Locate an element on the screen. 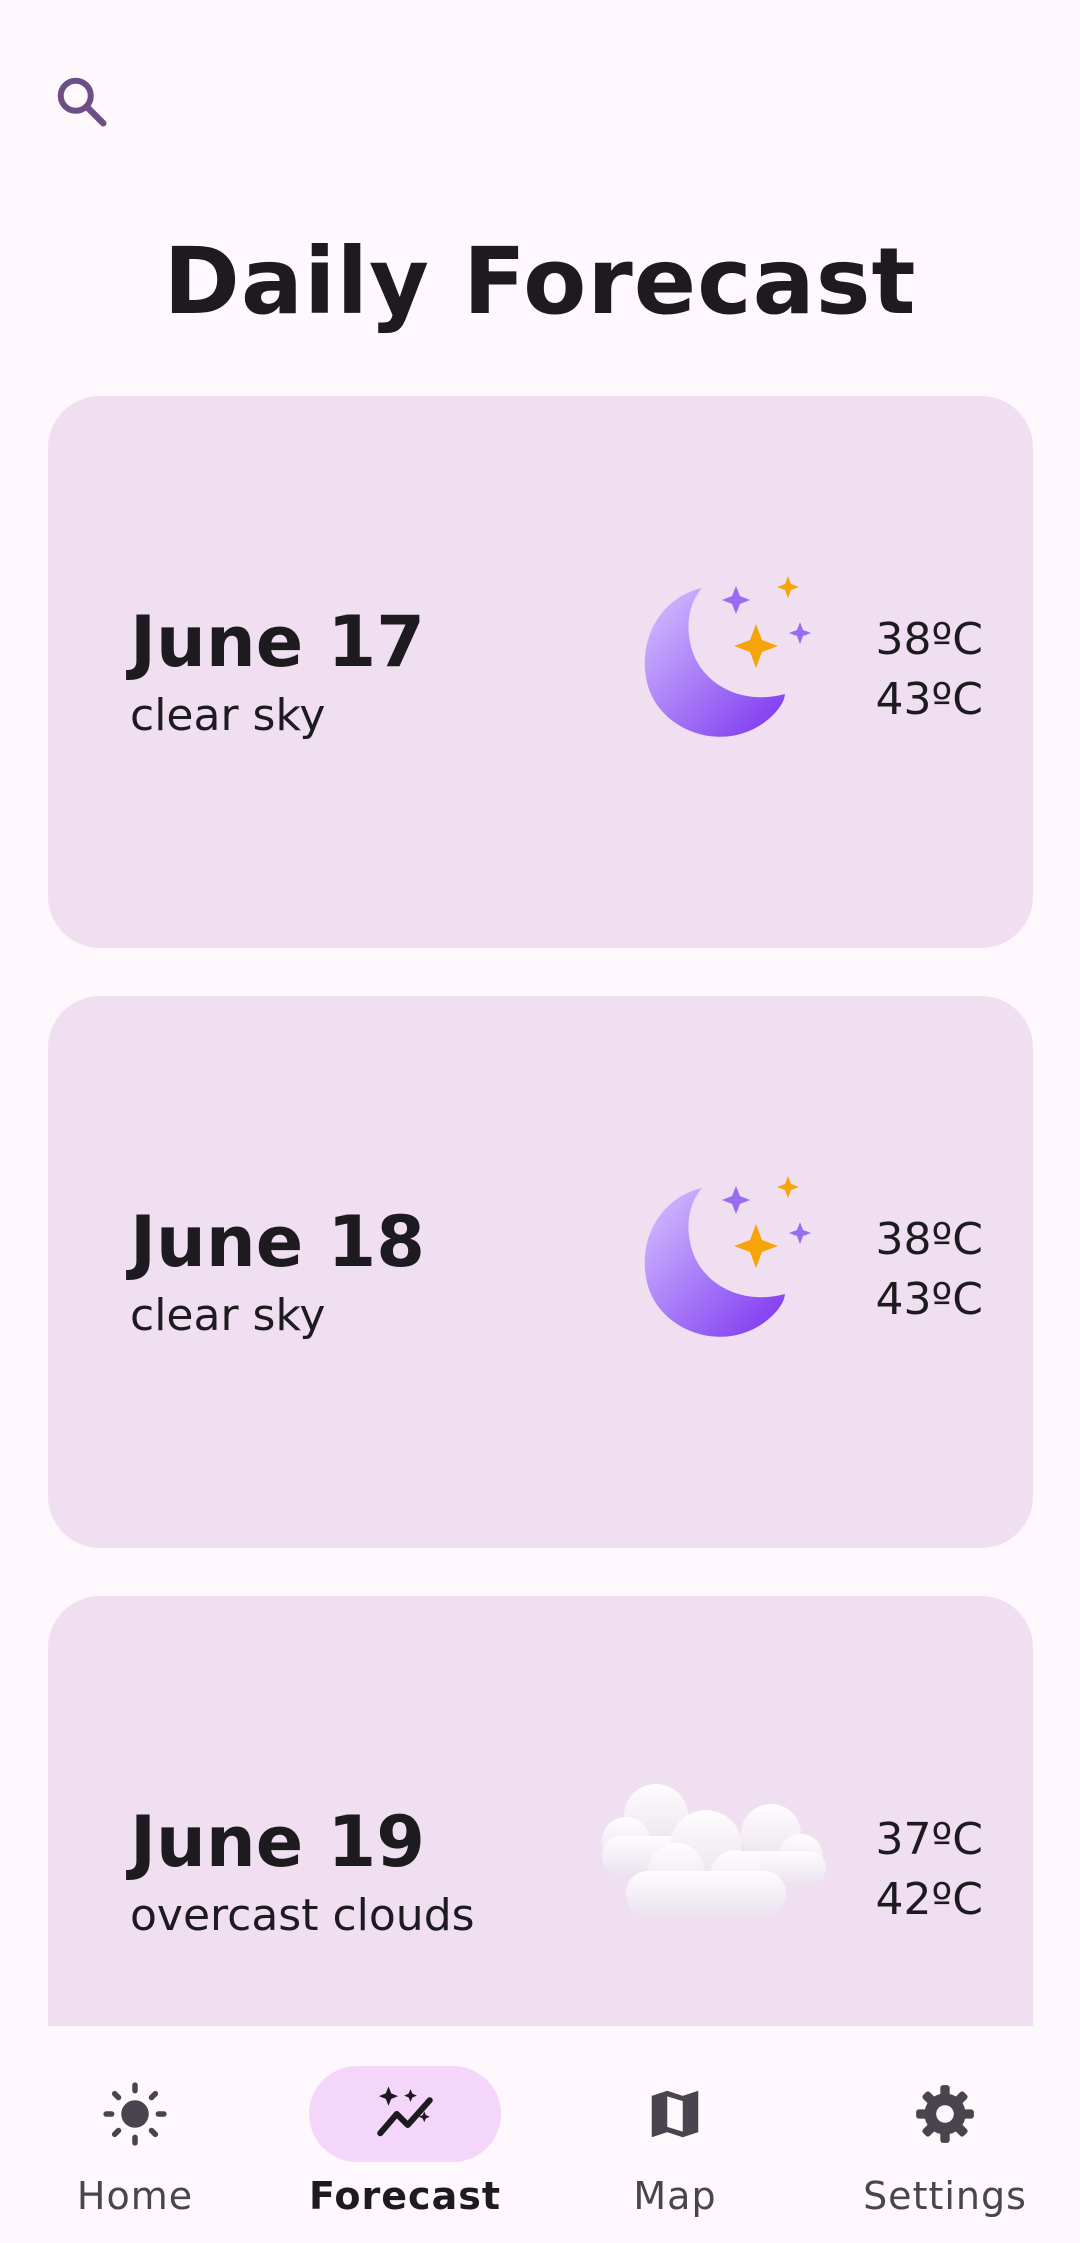  clouds-icon is located at coordinates (714, 1850).